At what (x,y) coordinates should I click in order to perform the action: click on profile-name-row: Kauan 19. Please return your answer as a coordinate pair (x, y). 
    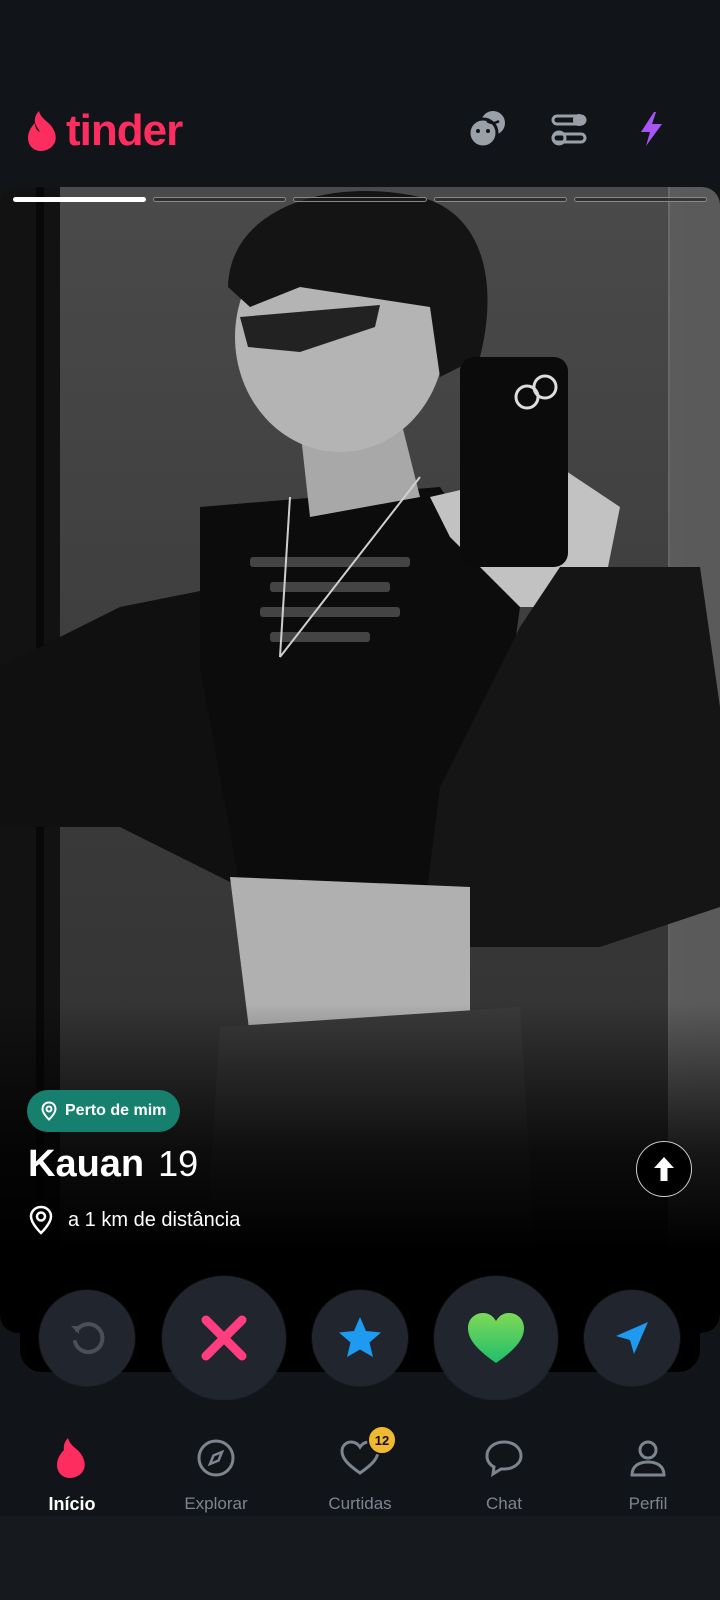
    Looking at the image, I should click on (113, 1164).